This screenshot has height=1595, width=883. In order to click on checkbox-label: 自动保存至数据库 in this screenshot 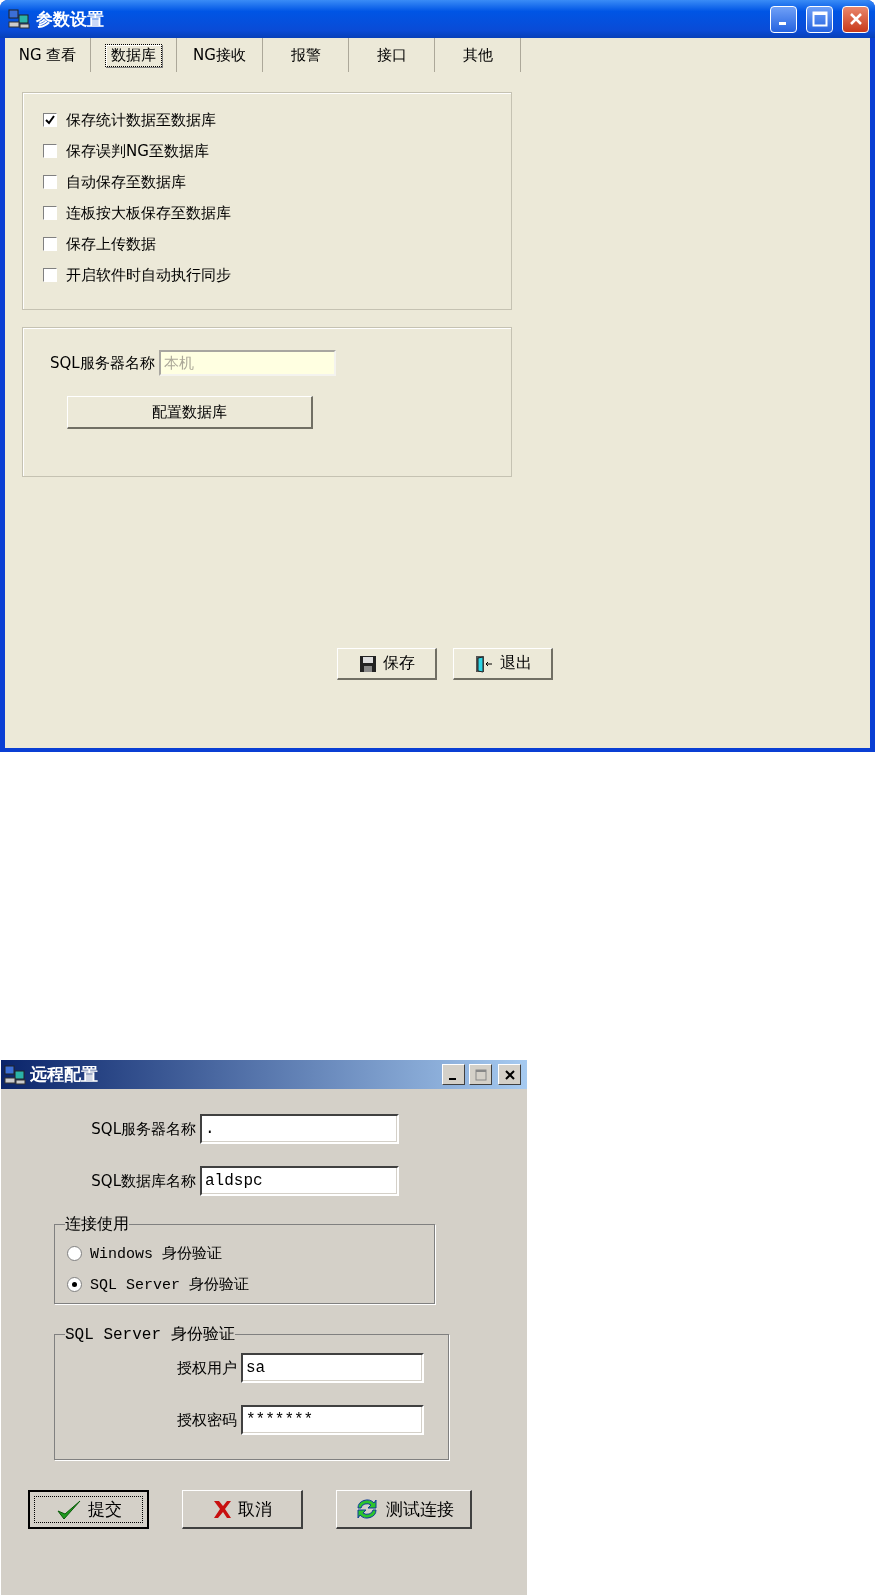, I will do `click(126, 182)`.